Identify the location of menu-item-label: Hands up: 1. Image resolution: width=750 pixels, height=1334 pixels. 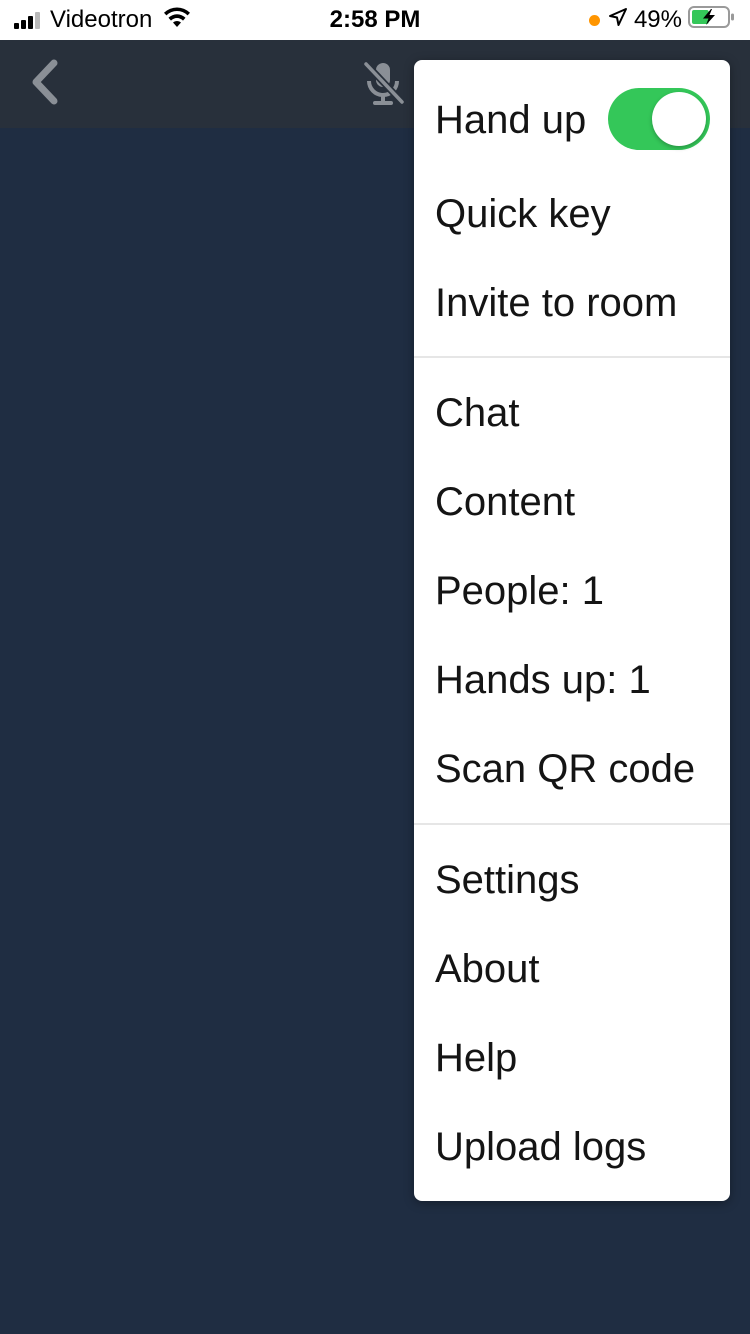
(543, 680).